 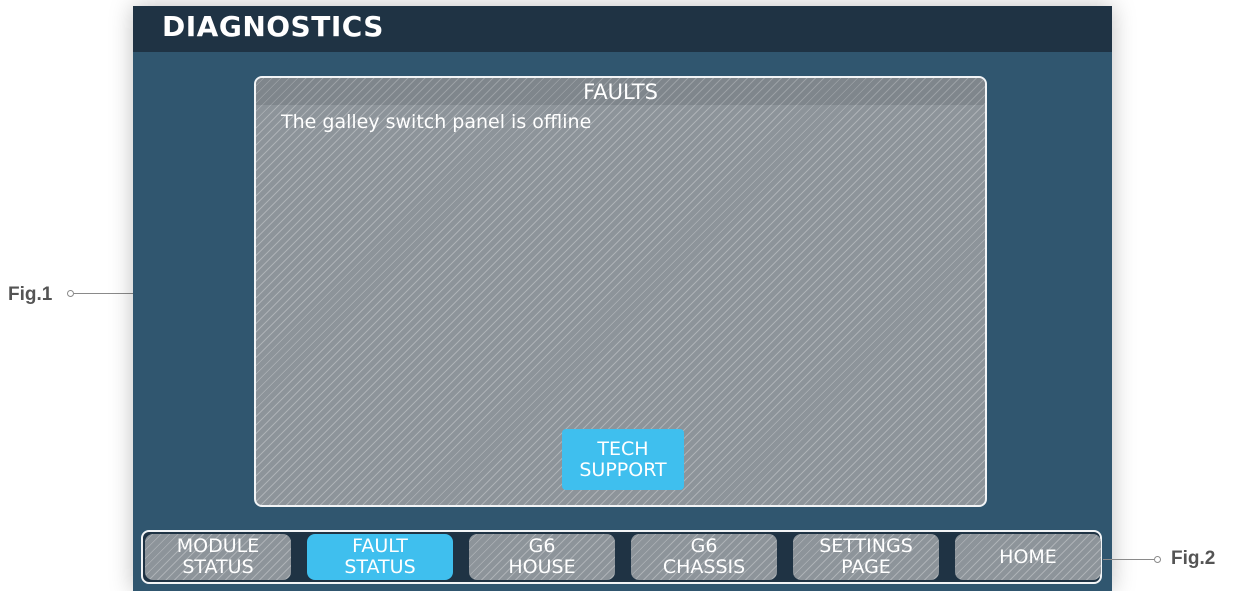 What do you see at coordinates (623, 448) in the screenshot?
I see `tech-support-label-line1: TECH` at bounding box center [623, 448].